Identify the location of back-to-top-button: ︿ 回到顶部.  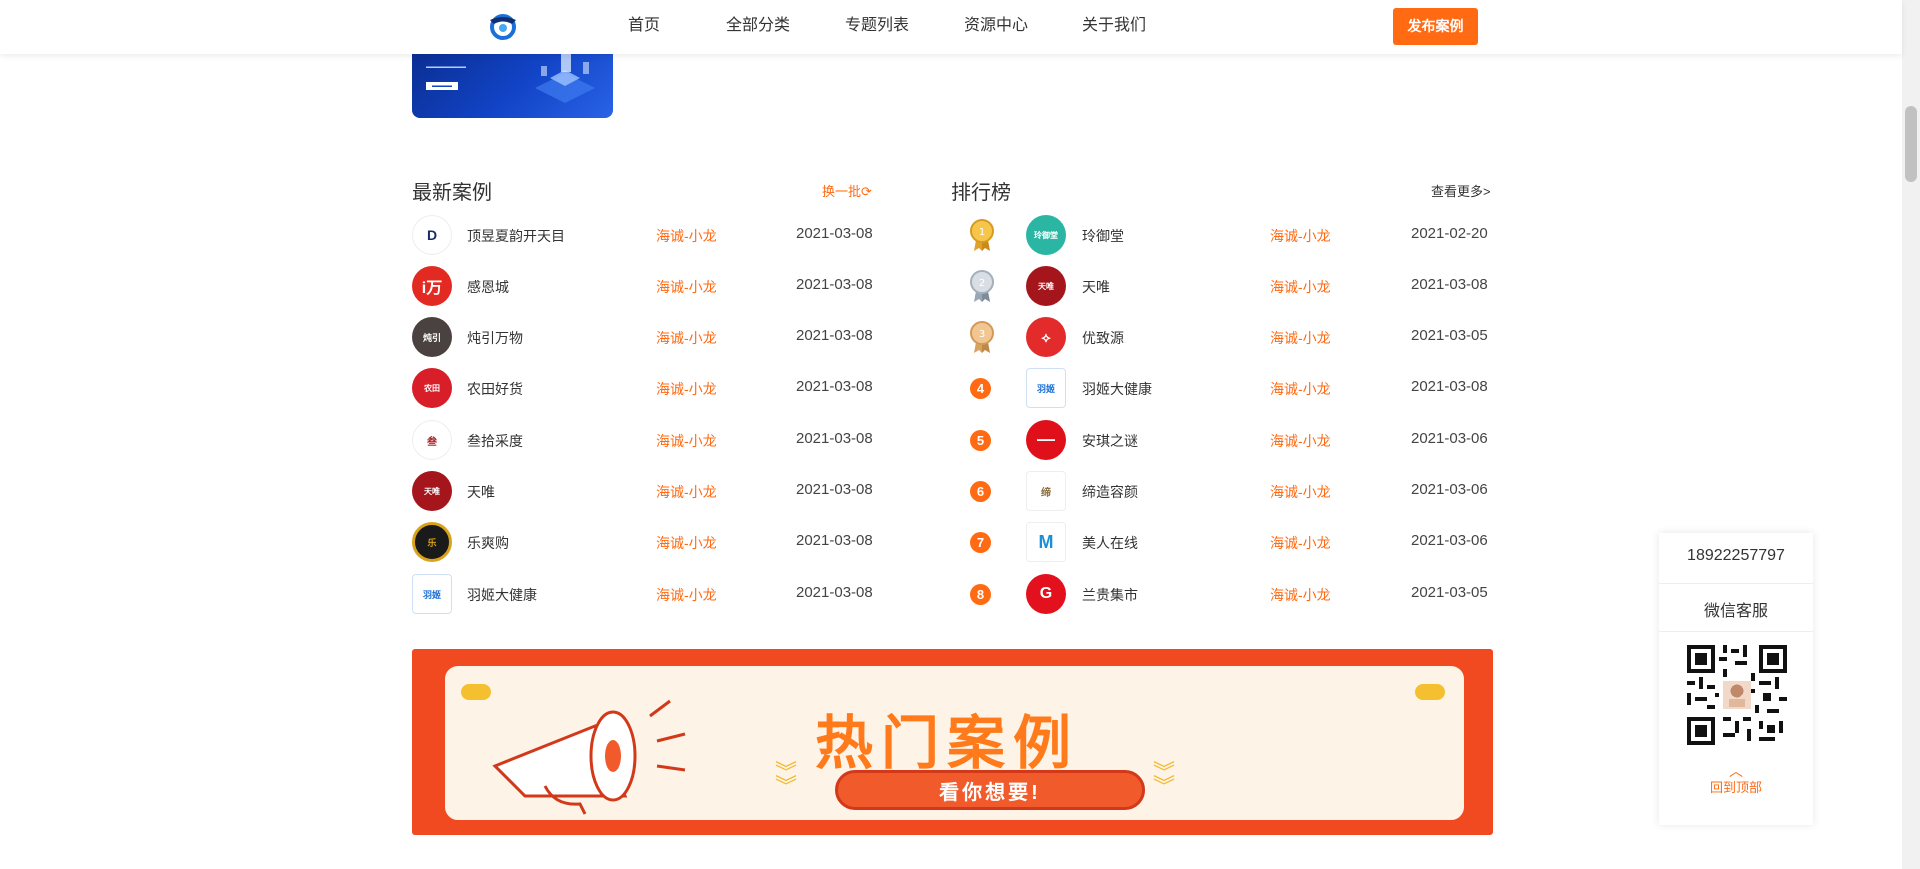
(1736, 779).